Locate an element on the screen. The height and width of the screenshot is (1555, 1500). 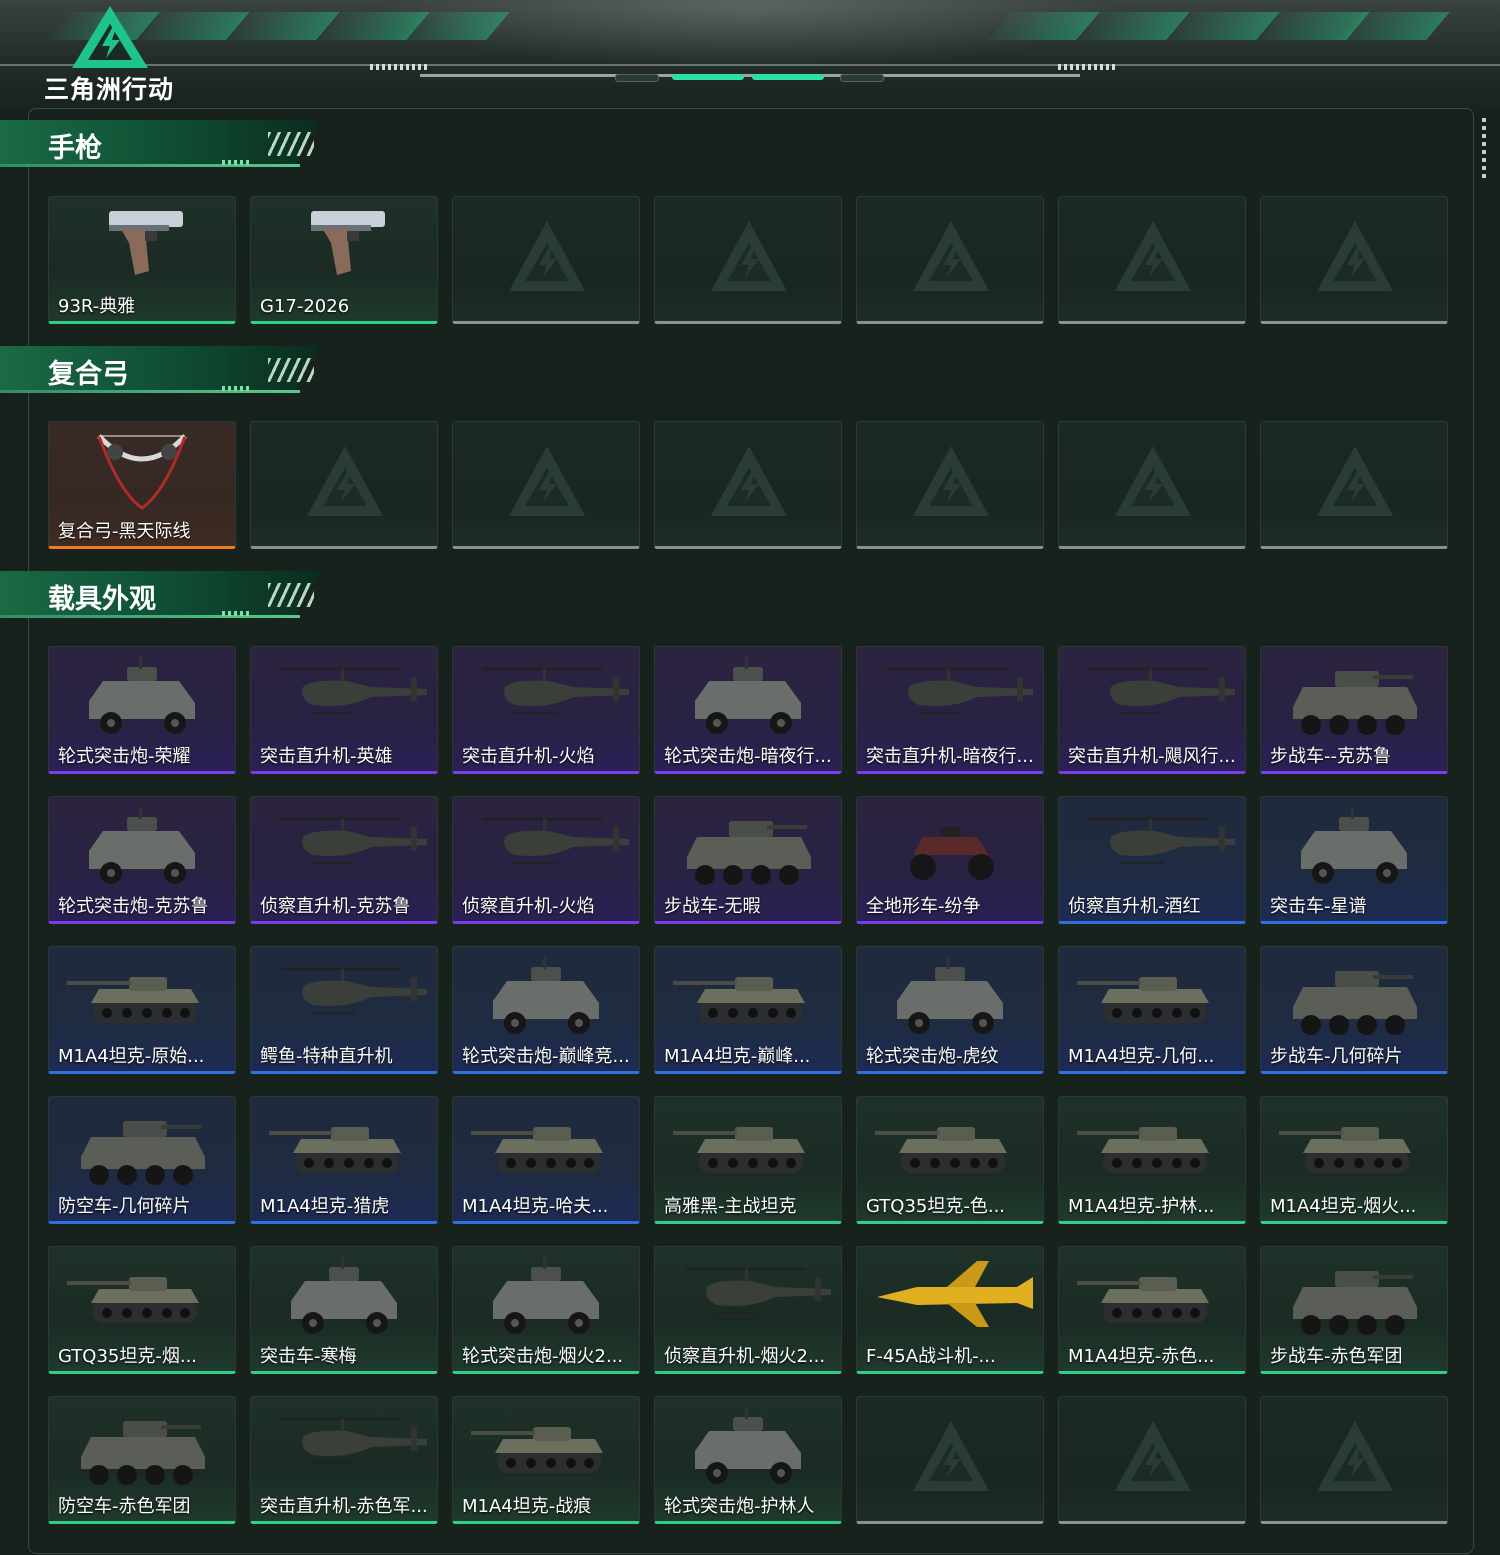
item-card: 突击直升机-火焰 is located at coordinates (546, 710).